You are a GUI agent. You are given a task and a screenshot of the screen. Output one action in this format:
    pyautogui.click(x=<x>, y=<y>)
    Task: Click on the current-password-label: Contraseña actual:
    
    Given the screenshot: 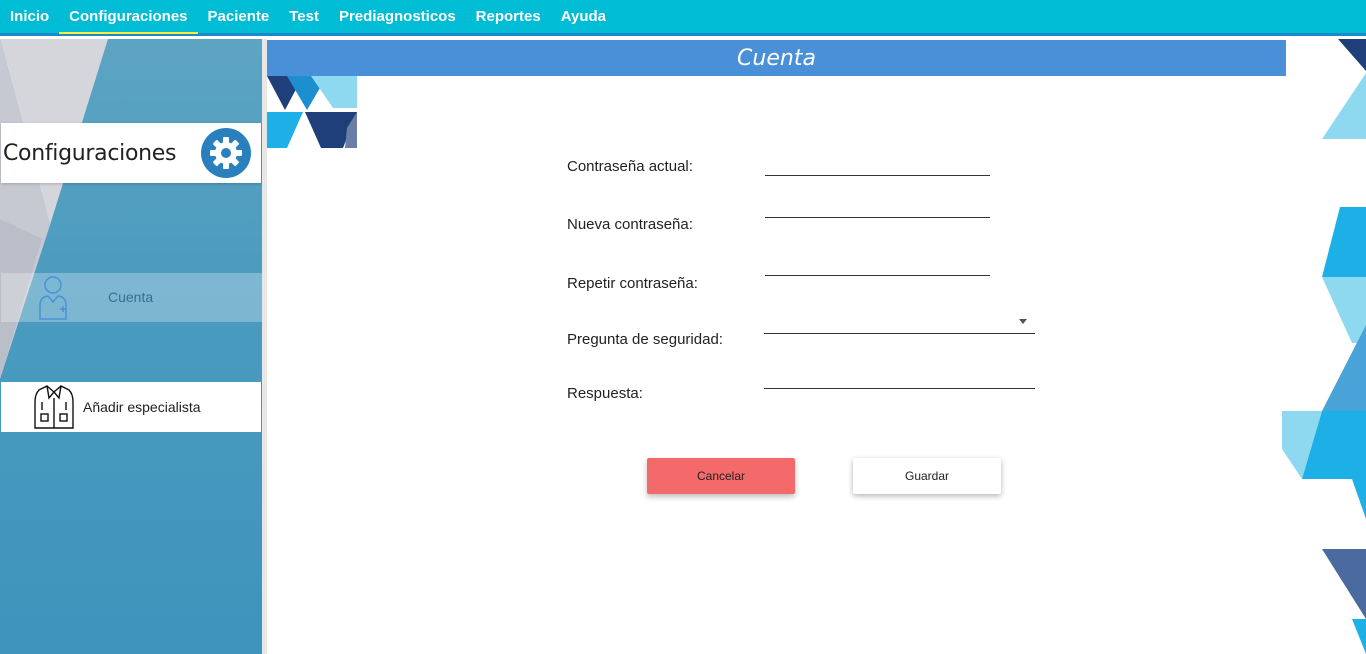 What is the action you would take?
    pyautogui.click(x=630, y=166)
    